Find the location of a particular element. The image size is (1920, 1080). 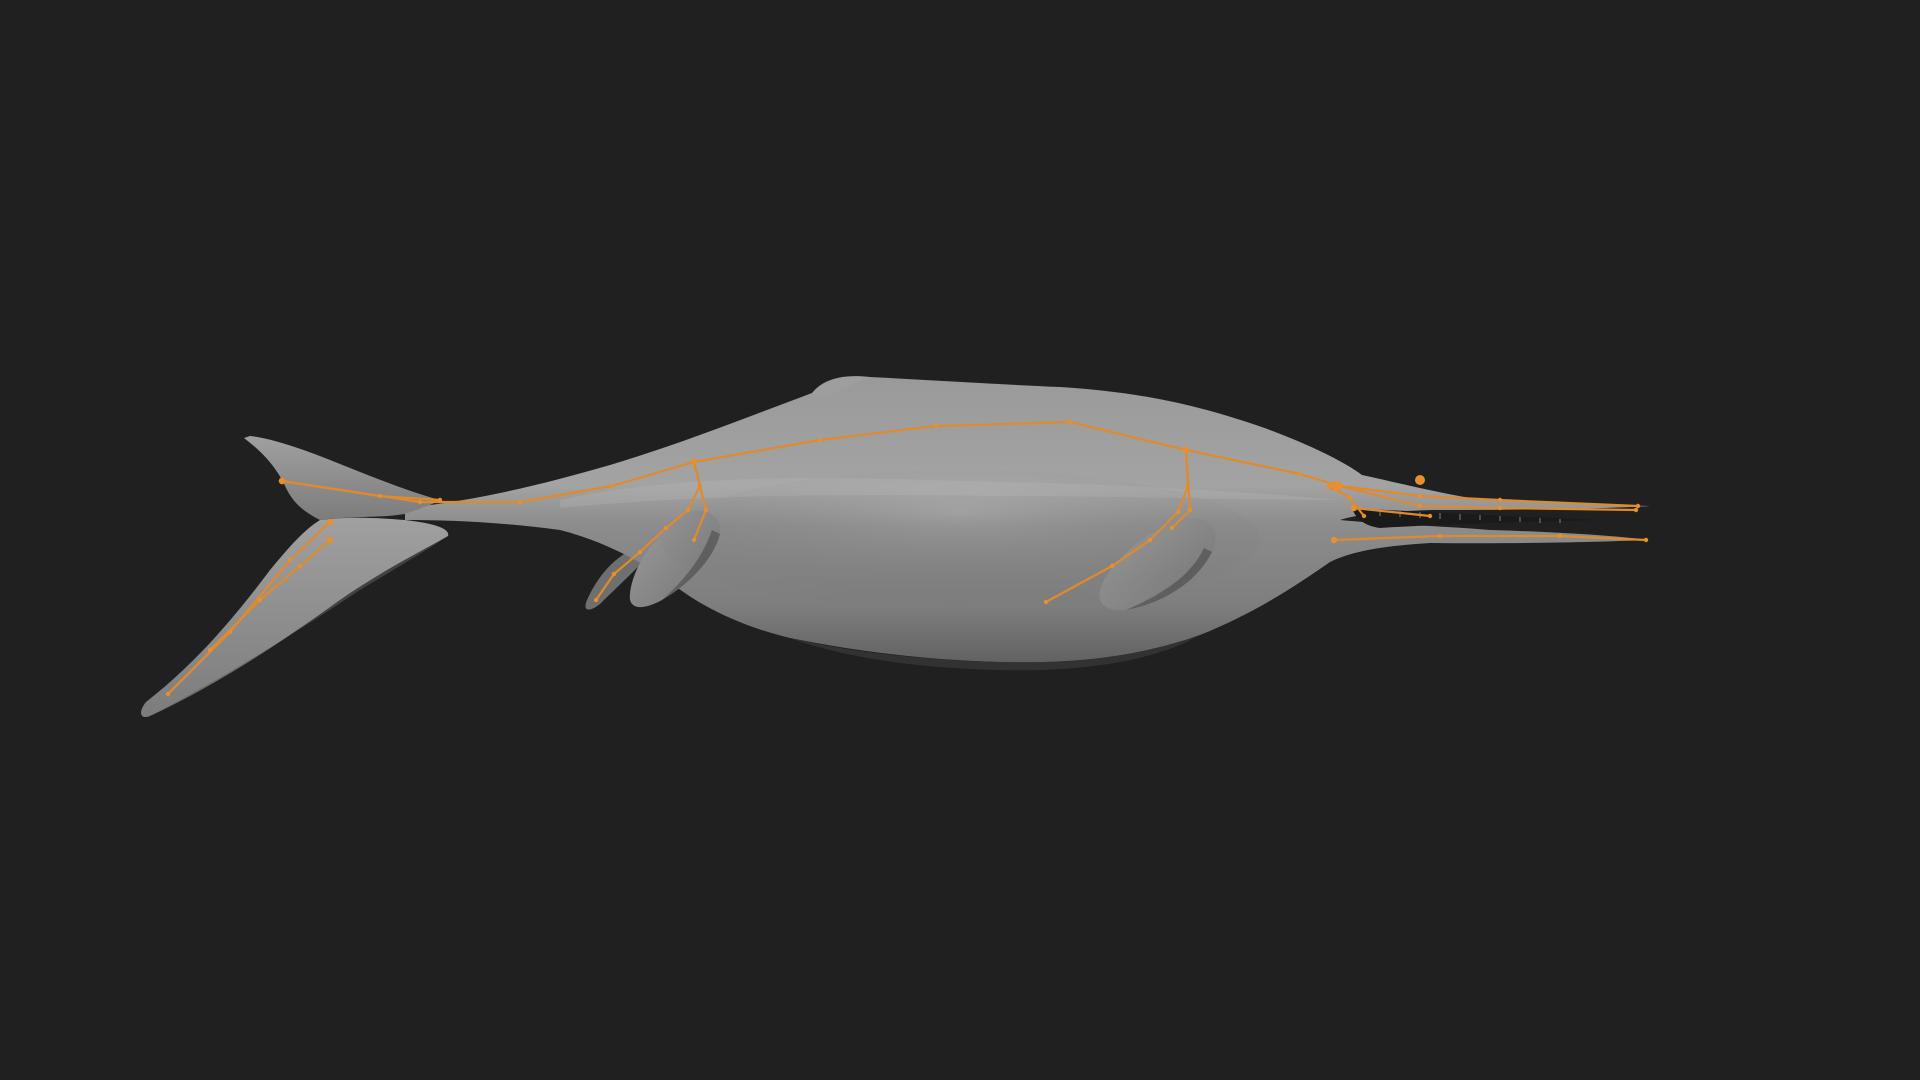

belly-gloss is located at coordinates (960, 540).